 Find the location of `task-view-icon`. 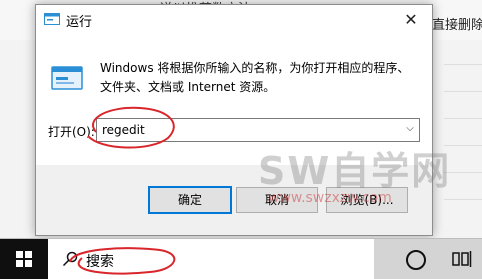

task-view-icon is located at coordinates (462, 259).